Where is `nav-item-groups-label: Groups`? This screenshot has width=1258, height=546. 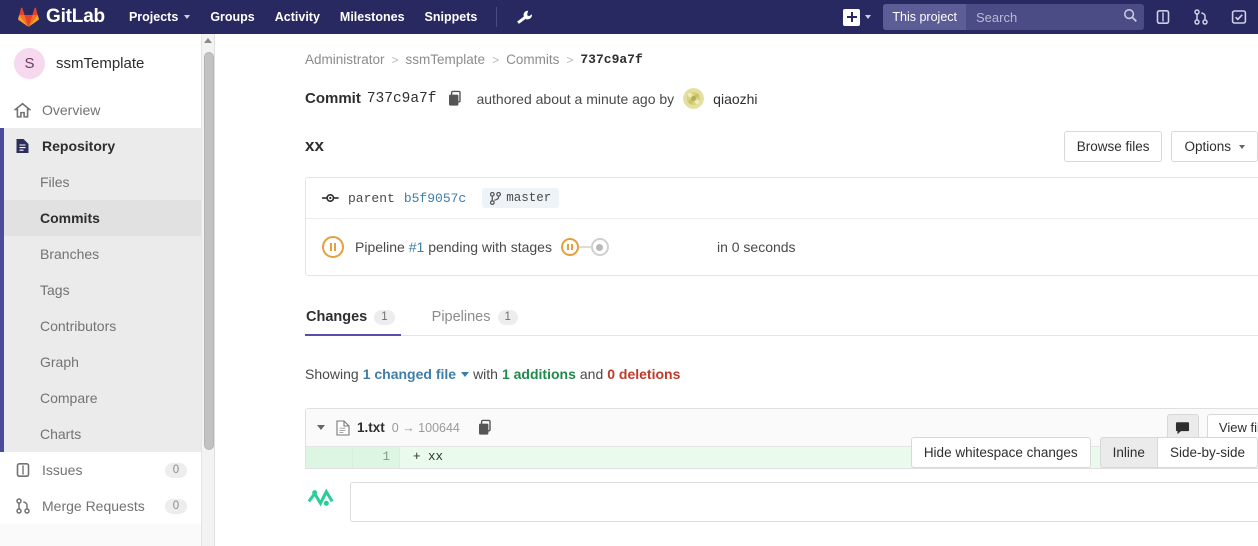
nav-item-groups-label: Groups is located at coordinates (232, 17).